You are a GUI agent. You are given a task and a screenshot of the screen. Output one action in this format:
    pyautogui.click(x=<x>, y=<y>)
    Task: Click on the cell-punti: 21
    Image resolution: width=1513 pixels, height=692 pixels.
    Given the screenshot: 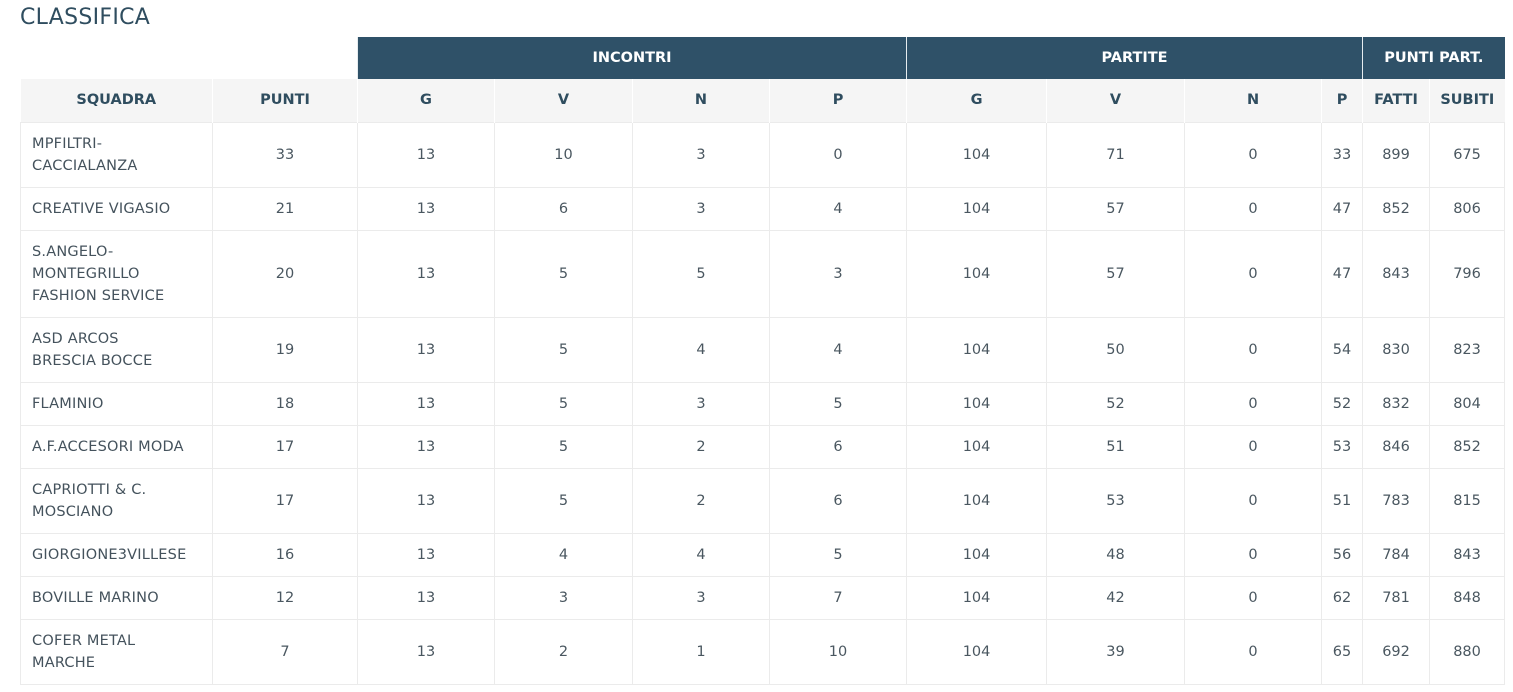 What is the action you would take?
    pyautogui.click(x=285, y=208)
    